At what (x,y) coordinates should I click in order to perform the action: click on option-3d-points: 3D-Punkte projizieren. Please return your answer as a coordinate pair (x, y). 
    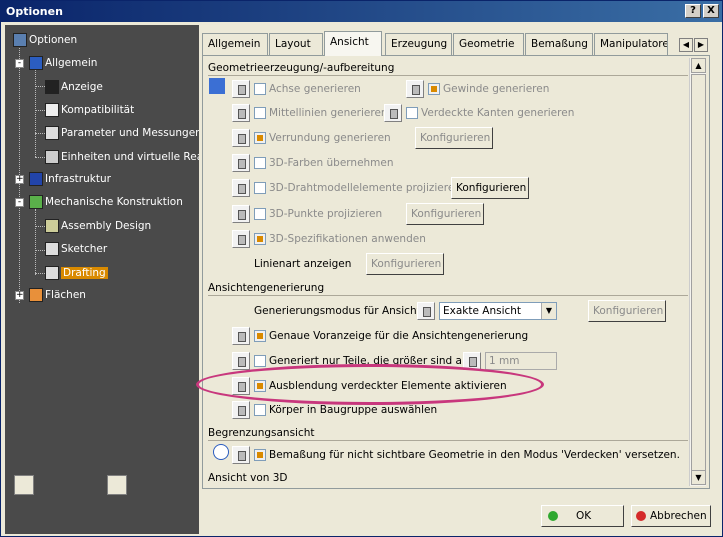
    Looking at the image, I should click on (307, 214).